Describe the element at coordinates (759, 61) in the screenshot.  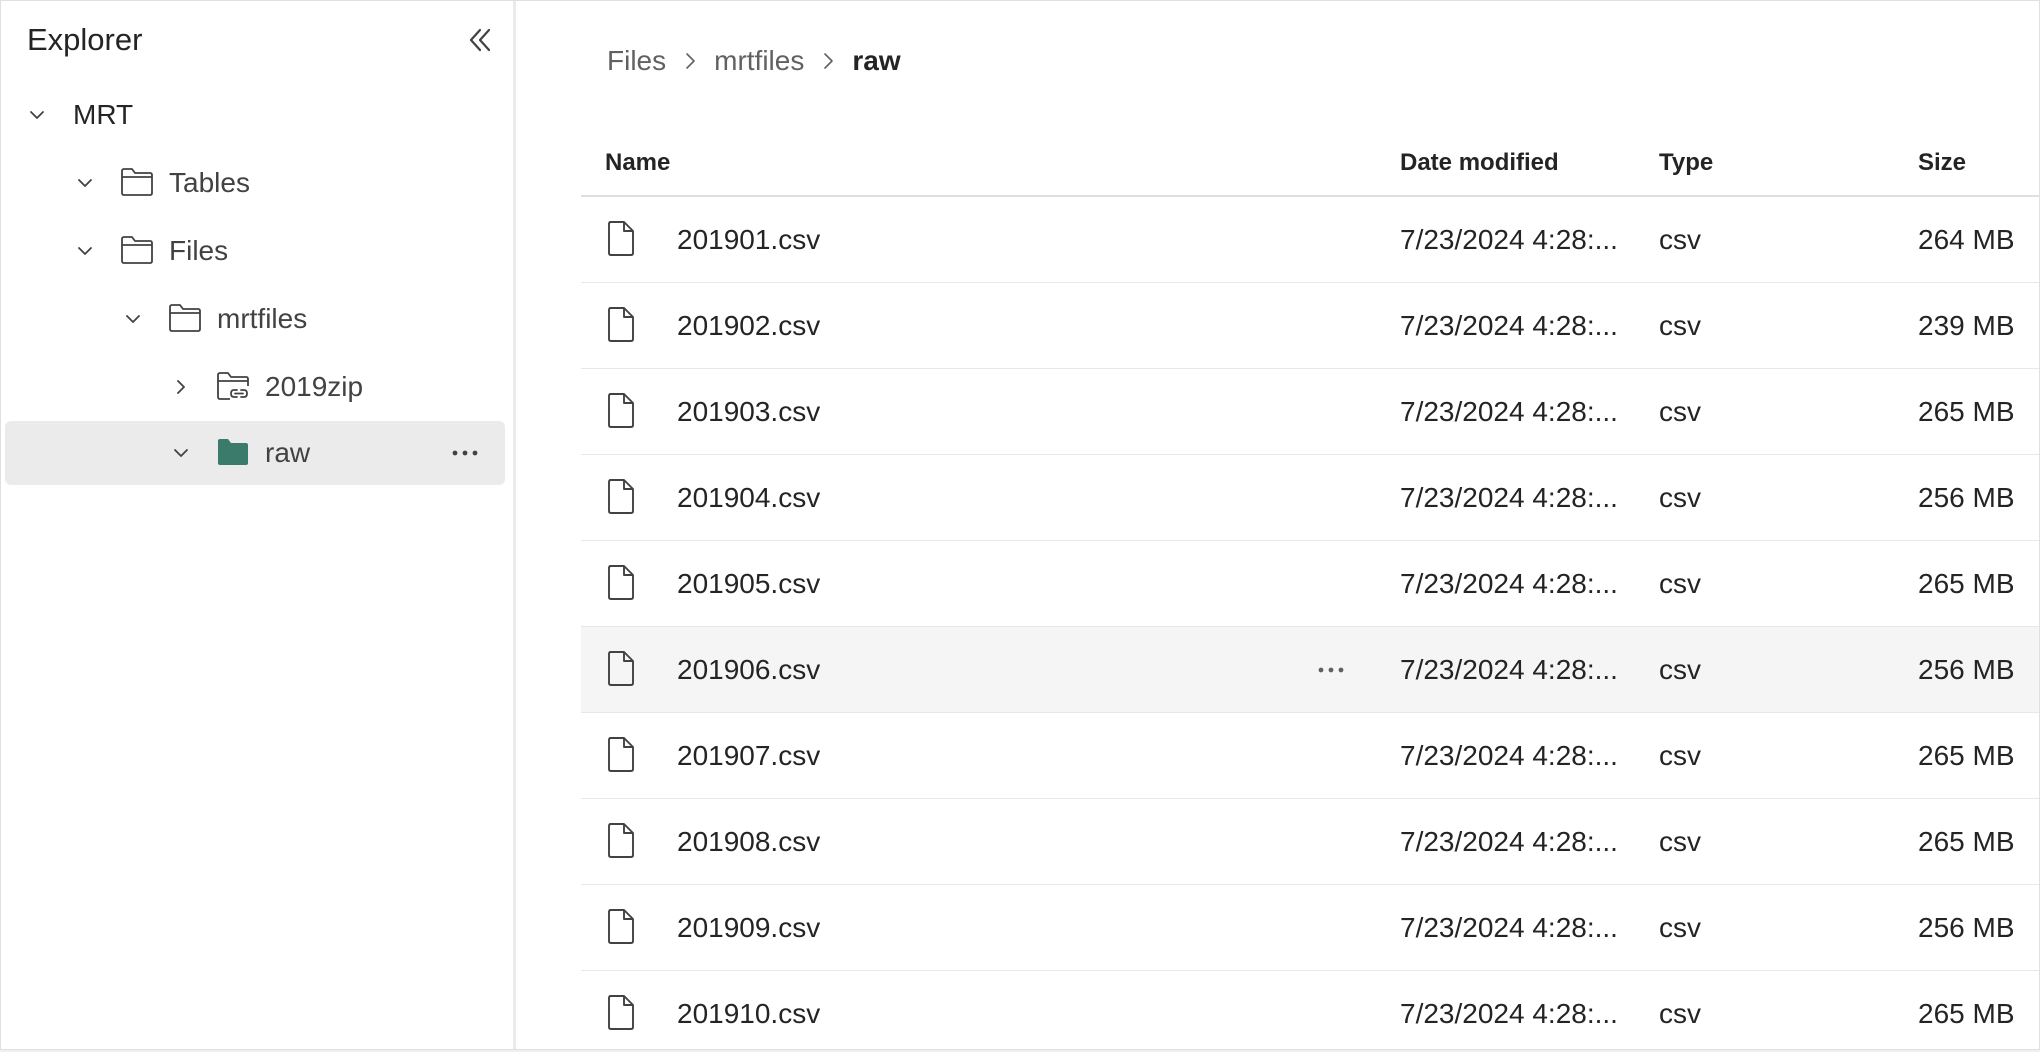
I see `breadcrumb-mrtfiles: mrtfiles` at that location.